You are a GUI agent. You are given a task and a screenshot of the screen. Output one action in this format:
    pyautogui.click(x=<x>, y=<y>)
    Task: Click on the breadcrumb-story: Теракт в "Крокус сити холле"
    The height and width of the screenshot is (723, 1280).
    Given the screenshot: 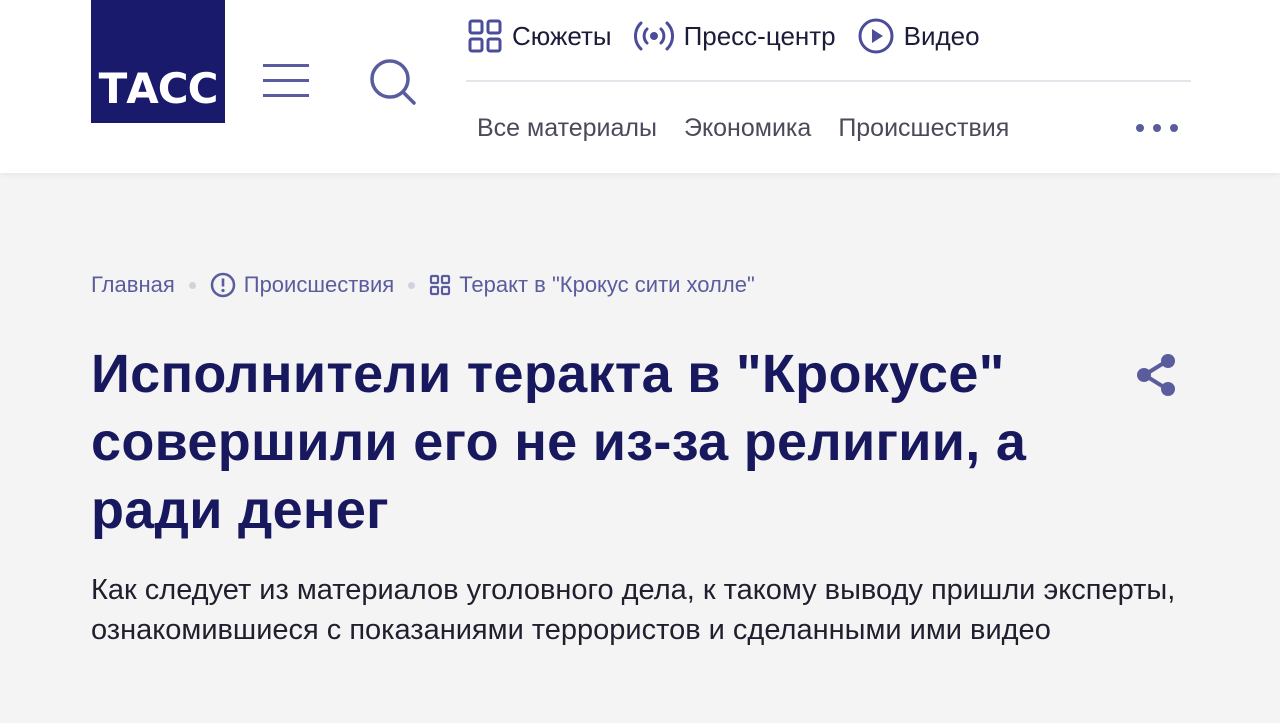 What is the action you would take?
    pyautogui.click(x=592, y=285)
    